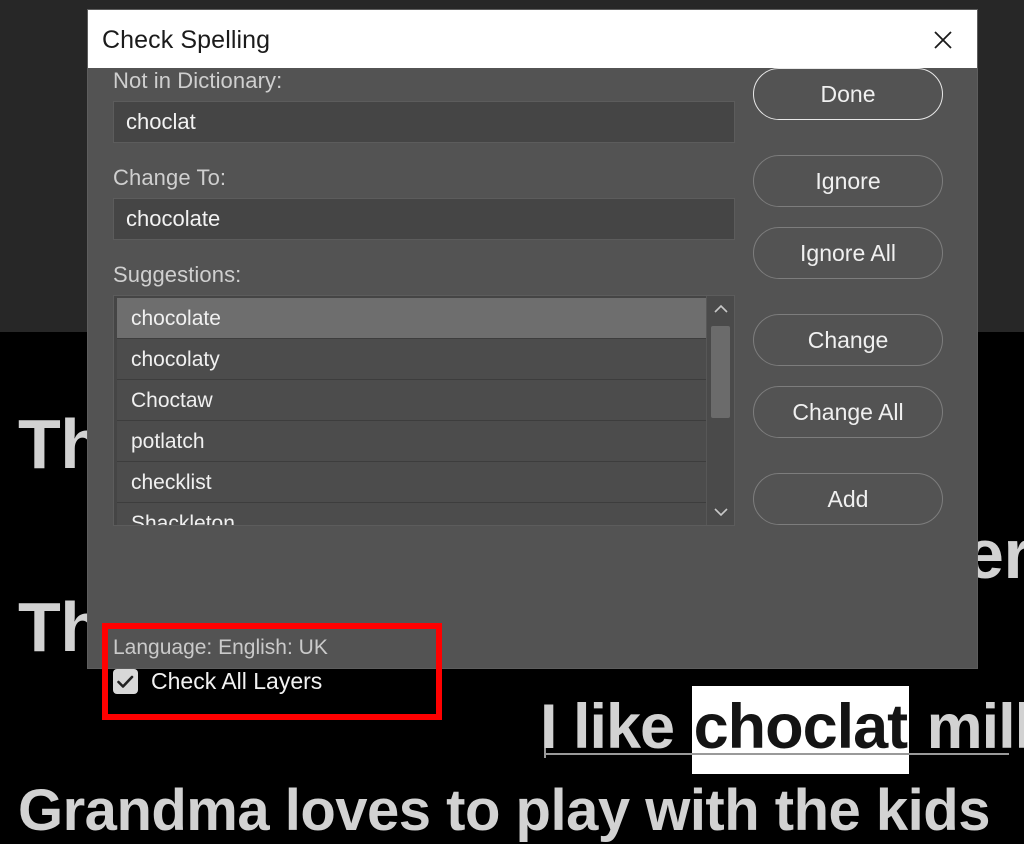 Image resolution: width=1024 pixels, height=844 pixels. I want to click on scrollbar-thumb, so click(720, 372).